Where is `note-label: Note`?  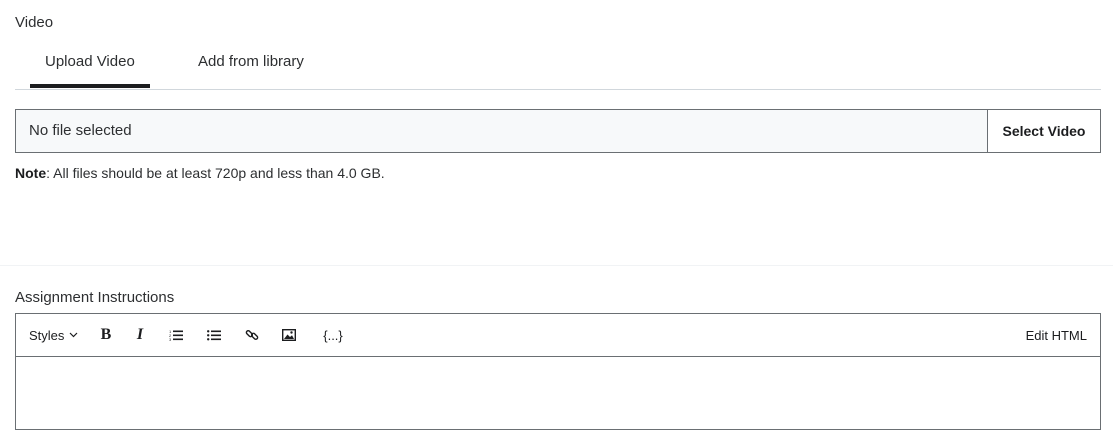 note-label: Note is located at coordinates (31, 173).